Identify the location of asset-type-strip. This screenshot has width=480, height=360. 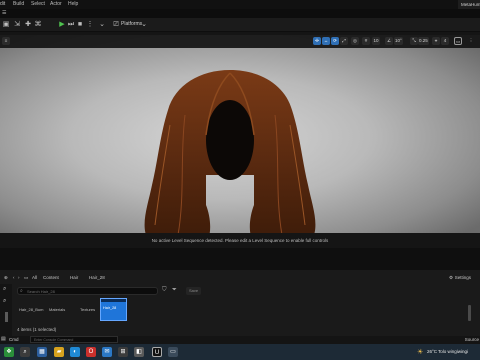
(113, 300).